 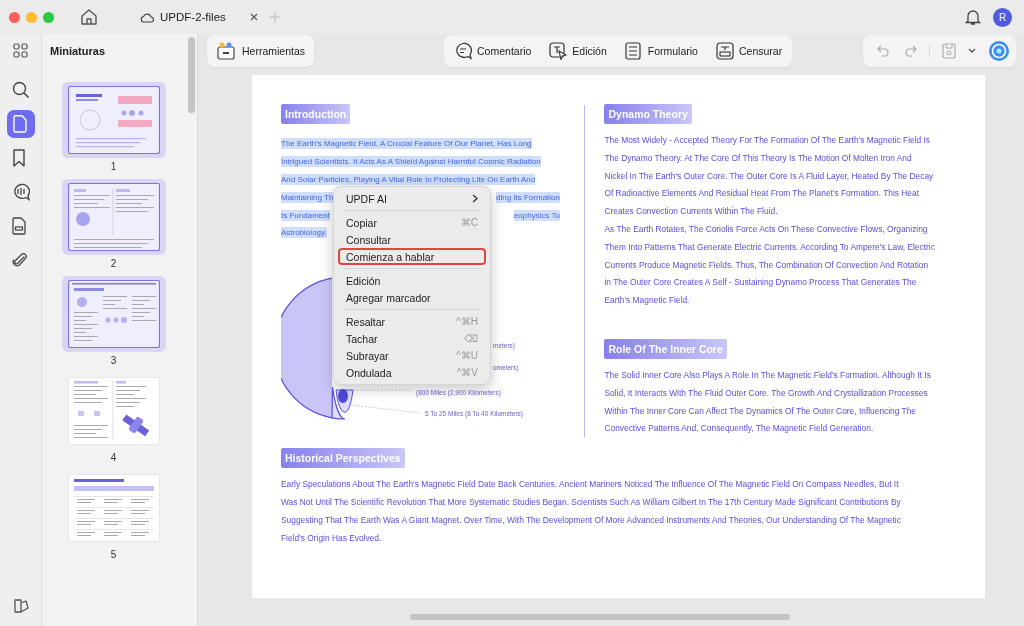 What do you see at coordinates (20, 50) in the screenshot?
I see `grid-icon` at bounding box center [20, 50].